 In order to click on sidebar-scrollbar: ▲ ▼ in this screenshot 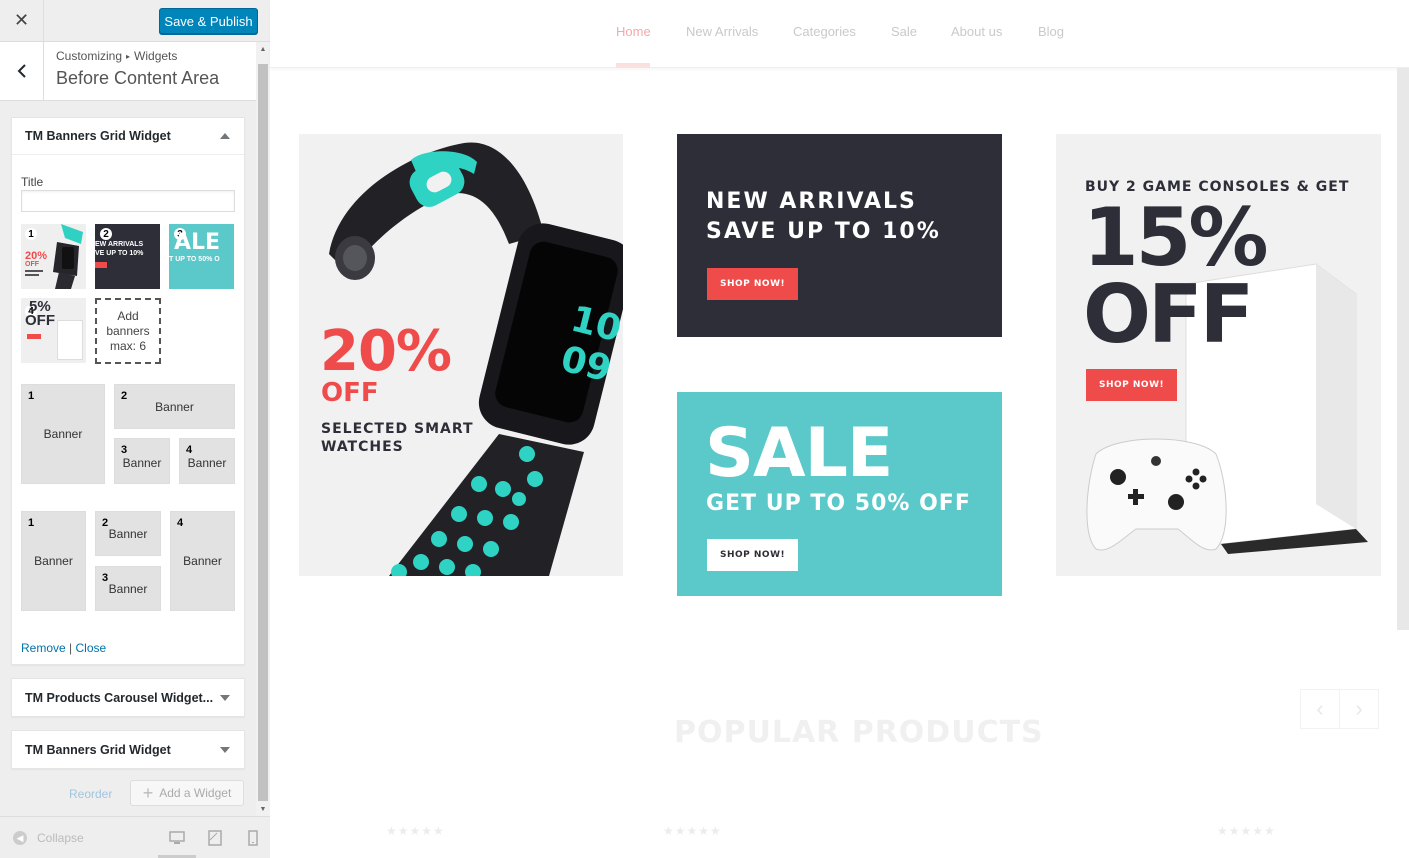, I will do `click(263, 429)`.